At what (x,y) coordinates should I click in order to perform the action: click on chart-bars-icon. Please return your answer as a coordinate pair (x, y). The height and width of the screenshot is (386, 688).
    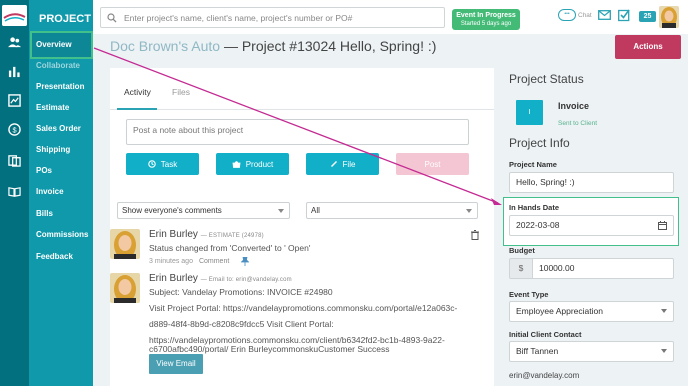
    Looking at the image, I should click on (14, 71).